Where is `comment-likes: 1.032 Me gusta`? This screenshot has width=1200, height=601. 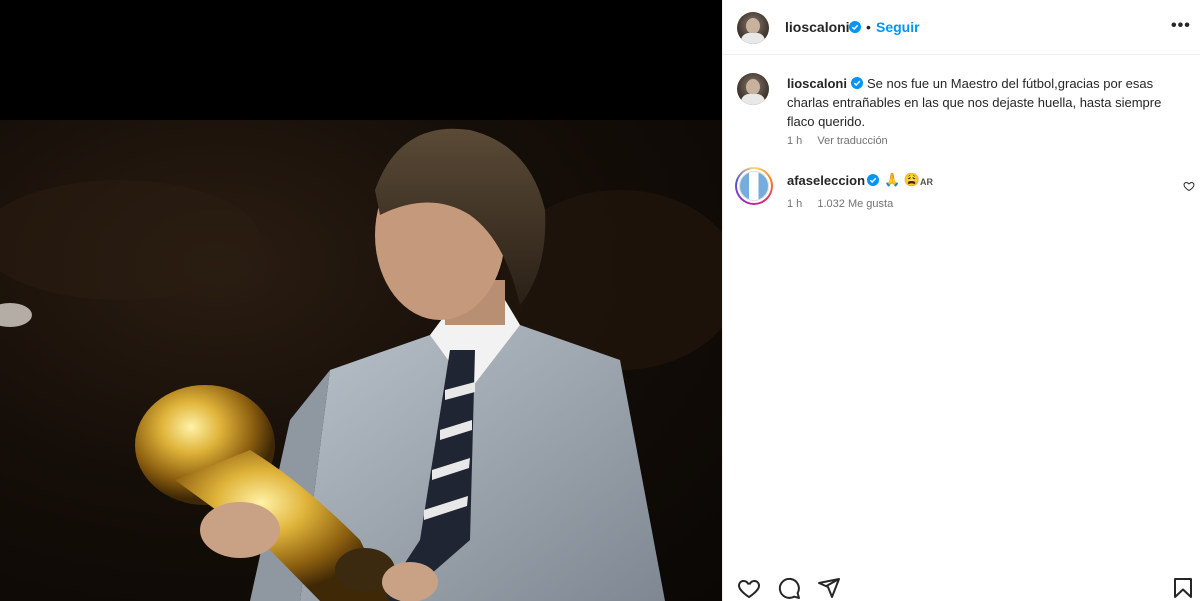
comment-likes: 1.032 Me gusta is located at coordinates (855, 204).